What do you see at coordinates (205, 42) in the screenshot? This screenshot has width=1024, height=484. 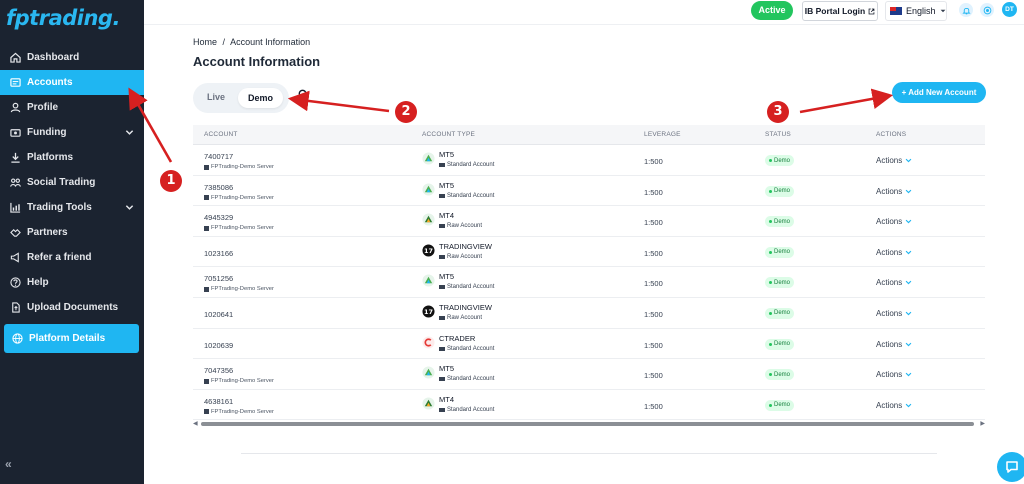 I see `breadcrumb-home: Home` at bounding box center [205, 42].